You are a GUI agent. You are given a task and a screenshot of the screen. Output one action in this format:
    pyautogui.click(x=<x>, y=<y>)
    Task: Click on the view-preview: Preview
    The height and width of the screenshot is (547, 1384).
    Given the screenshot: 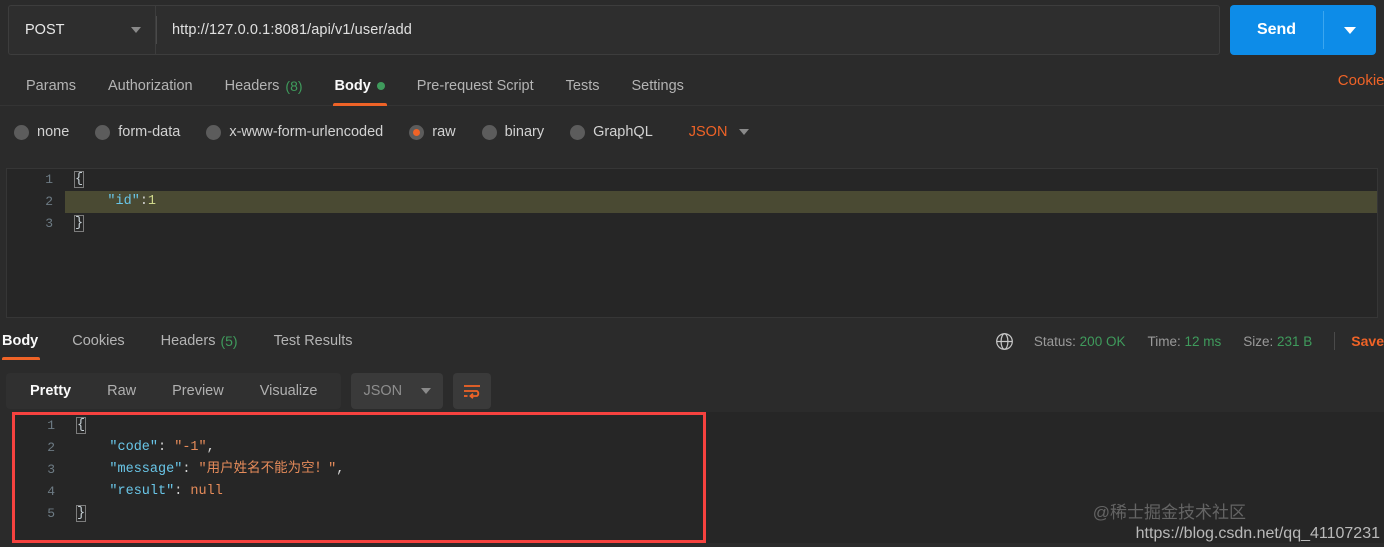 What is the action you would take?
    pyautogui.click(x=198, y=391)
    